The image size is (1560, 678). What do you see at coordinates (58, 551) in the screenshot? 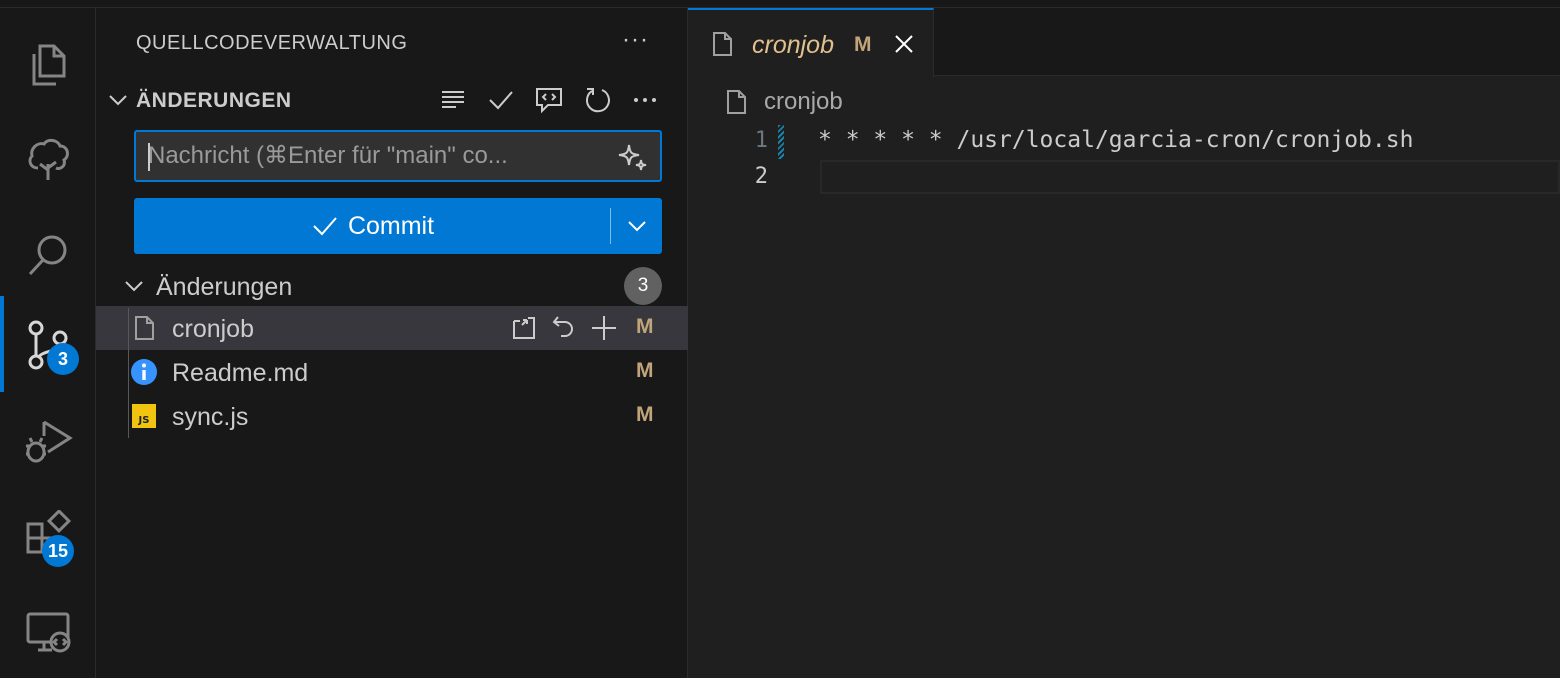
I see `extensions-badge: 15` at bounding box center [58, 551].